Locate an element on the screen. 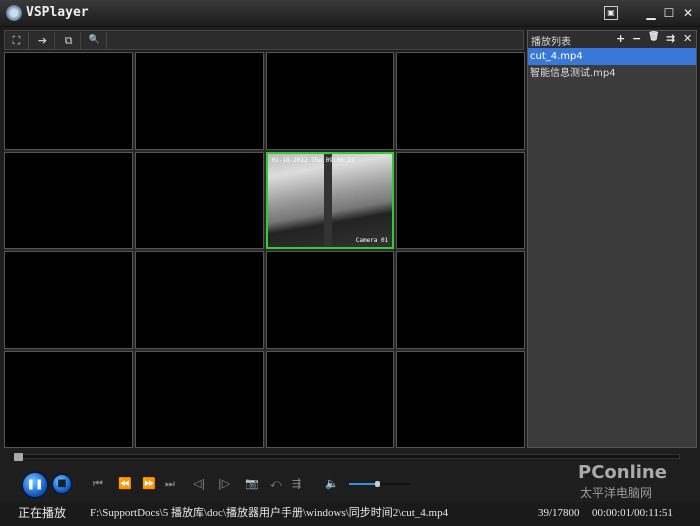 The height and width of the screenshot is (526, 700). fullscreen-icon: ⛶ is located at coordinates (17, 40).